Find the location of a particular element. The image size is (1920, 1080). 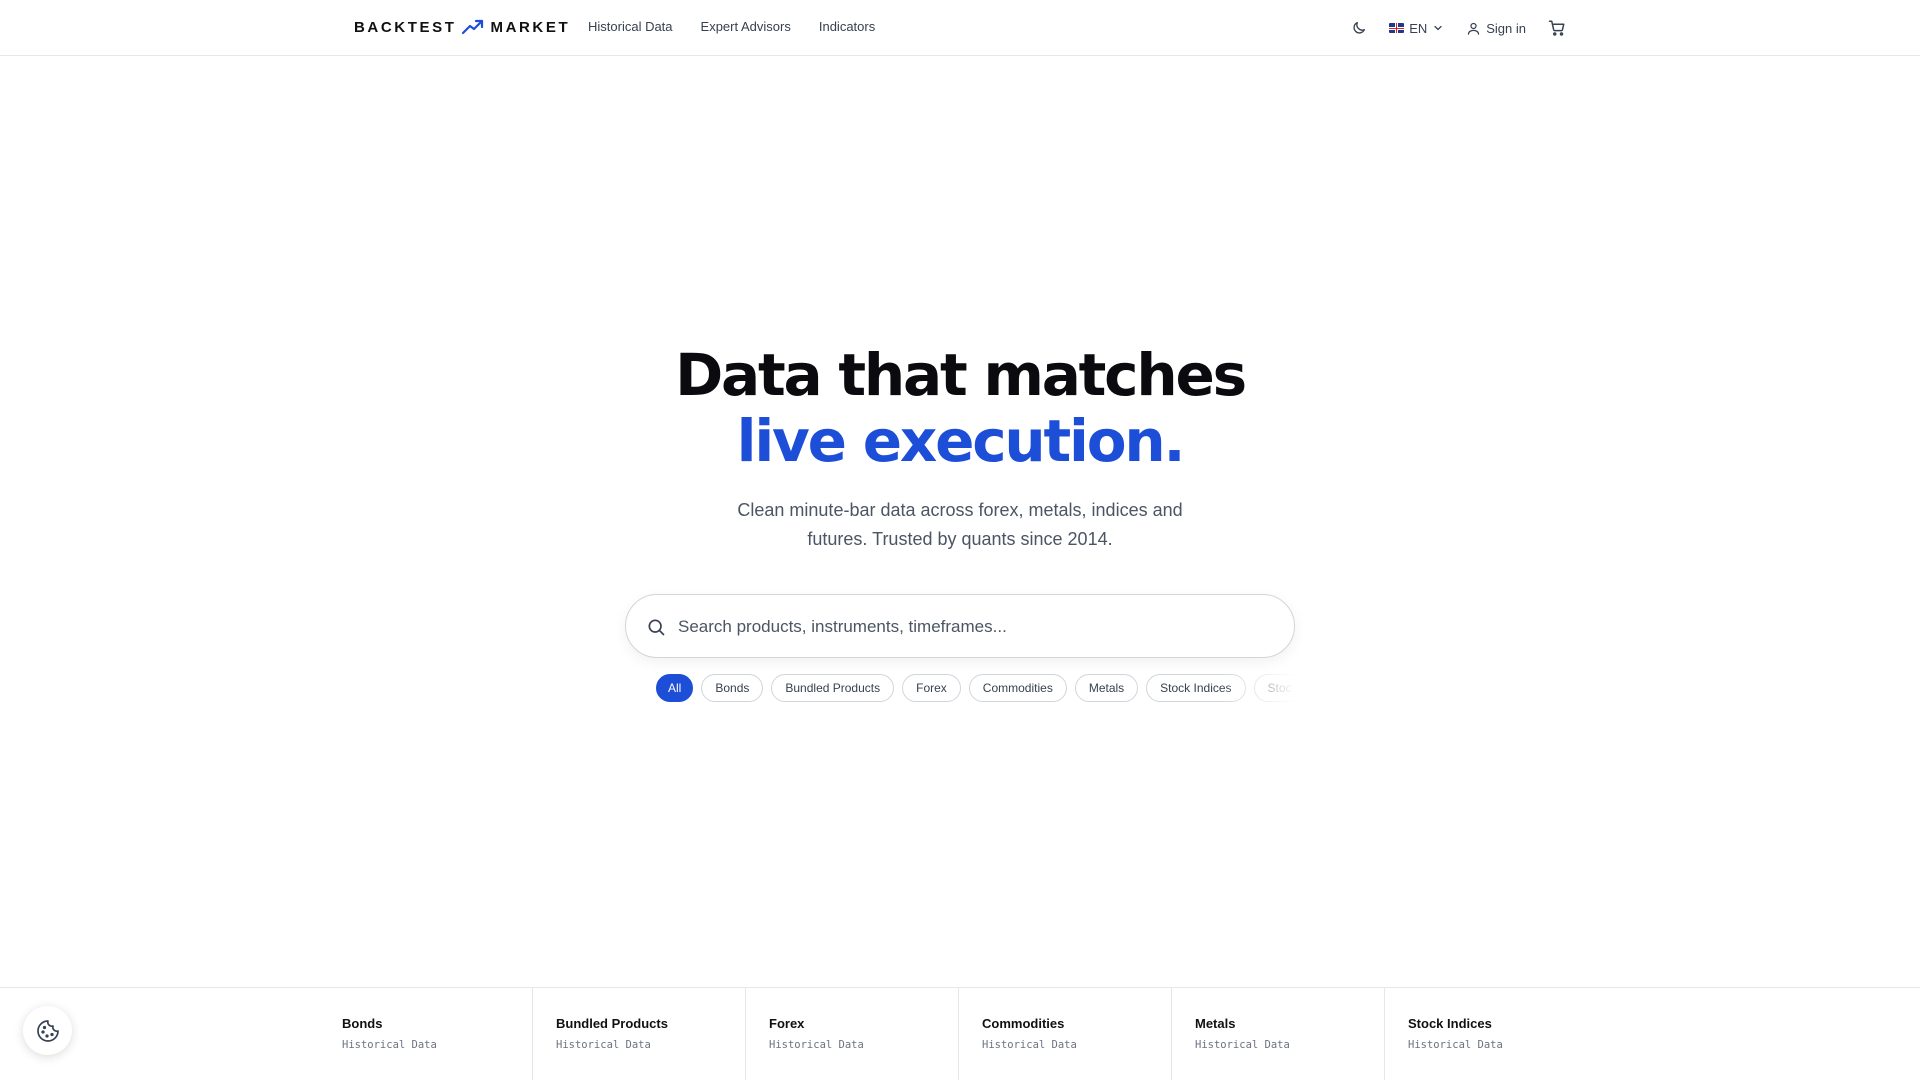

brand-logo: BACKTEST MARKET is located at coordinates (462, 27).